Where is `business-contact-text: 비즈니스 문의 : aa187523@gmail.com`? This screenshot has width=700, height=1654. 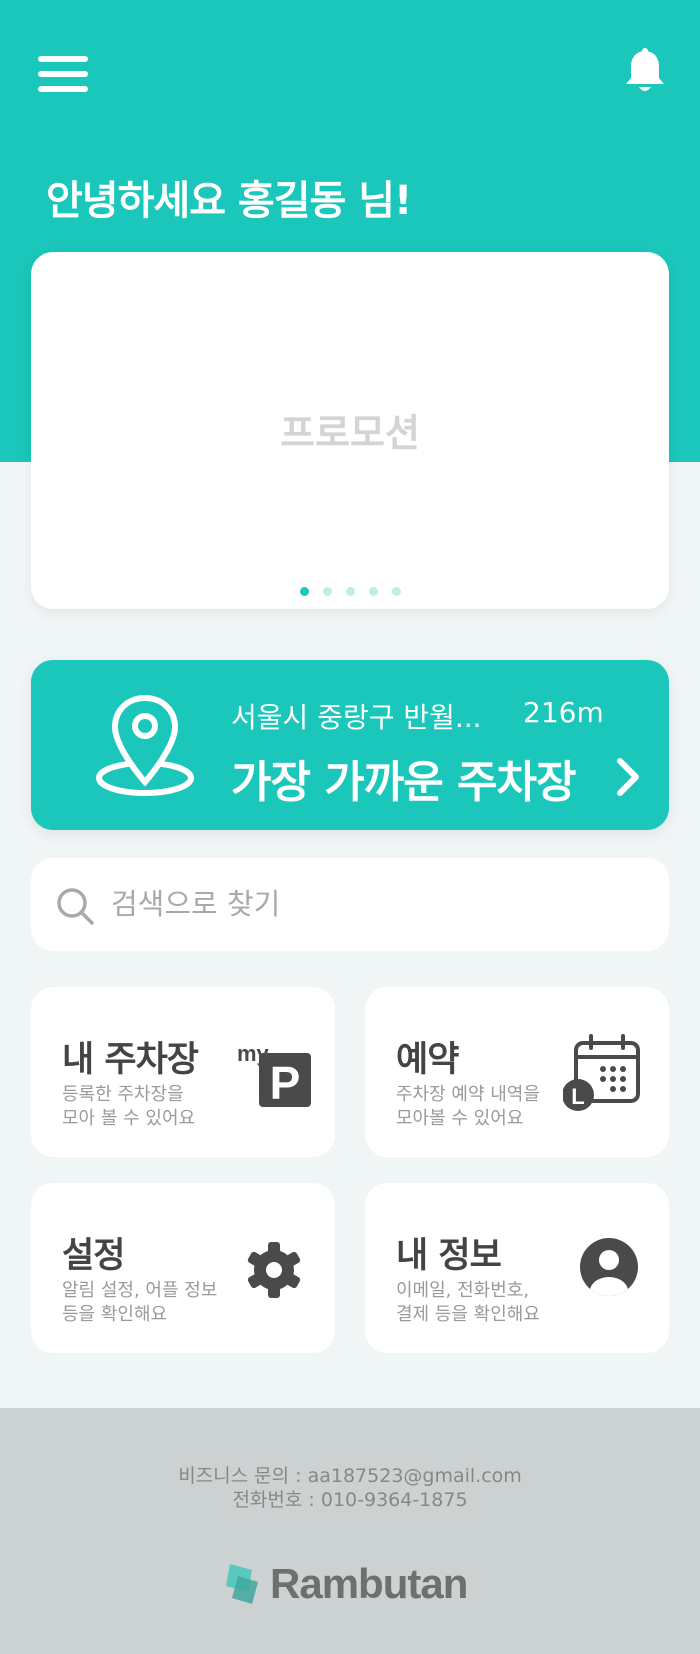 business-contact-text: 비즈니스 문의 : aa187523@gmail.com is located at coordinates (350, 1476).